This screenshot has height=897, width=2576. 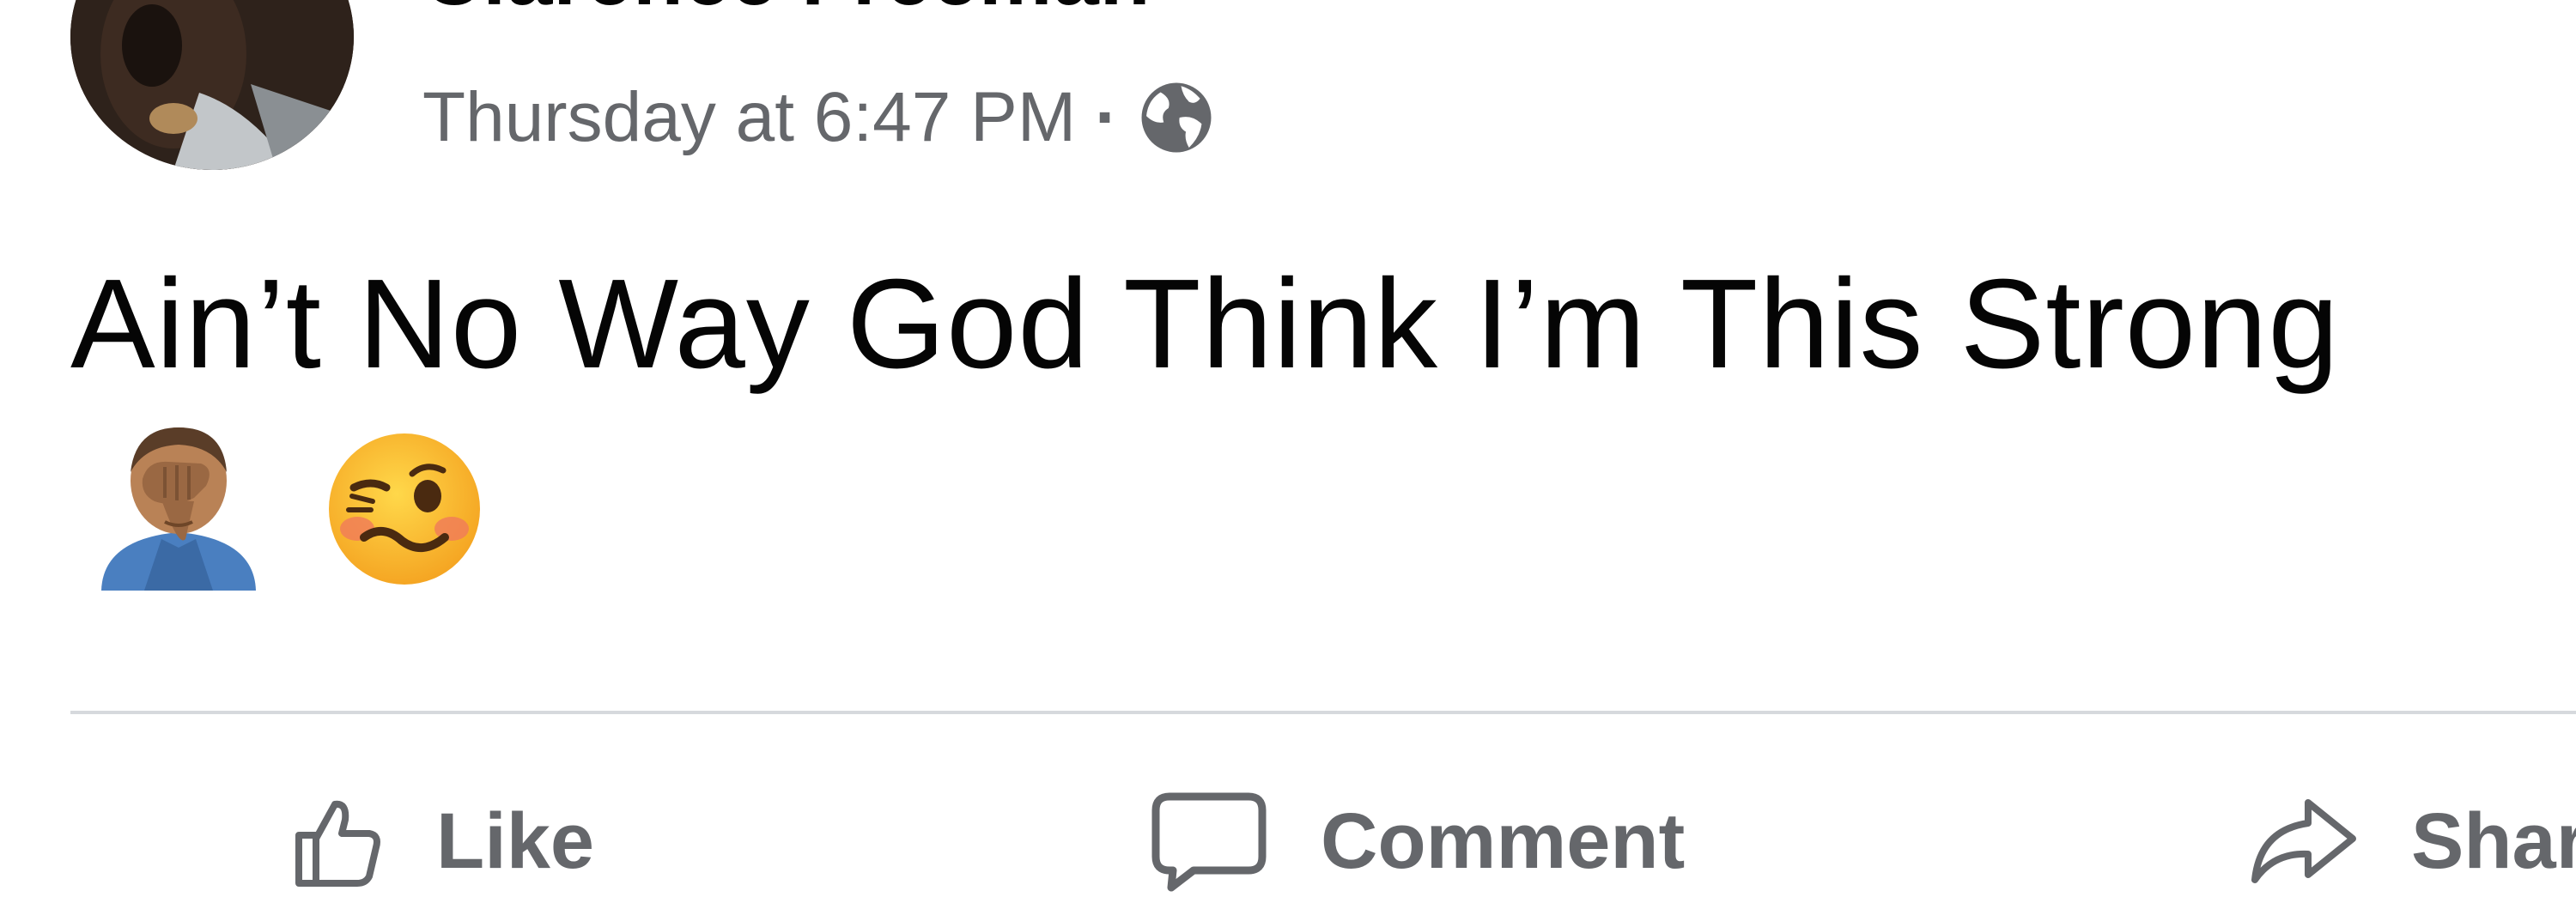 I want to click on comment-icon, so click(x=1209, y=842).